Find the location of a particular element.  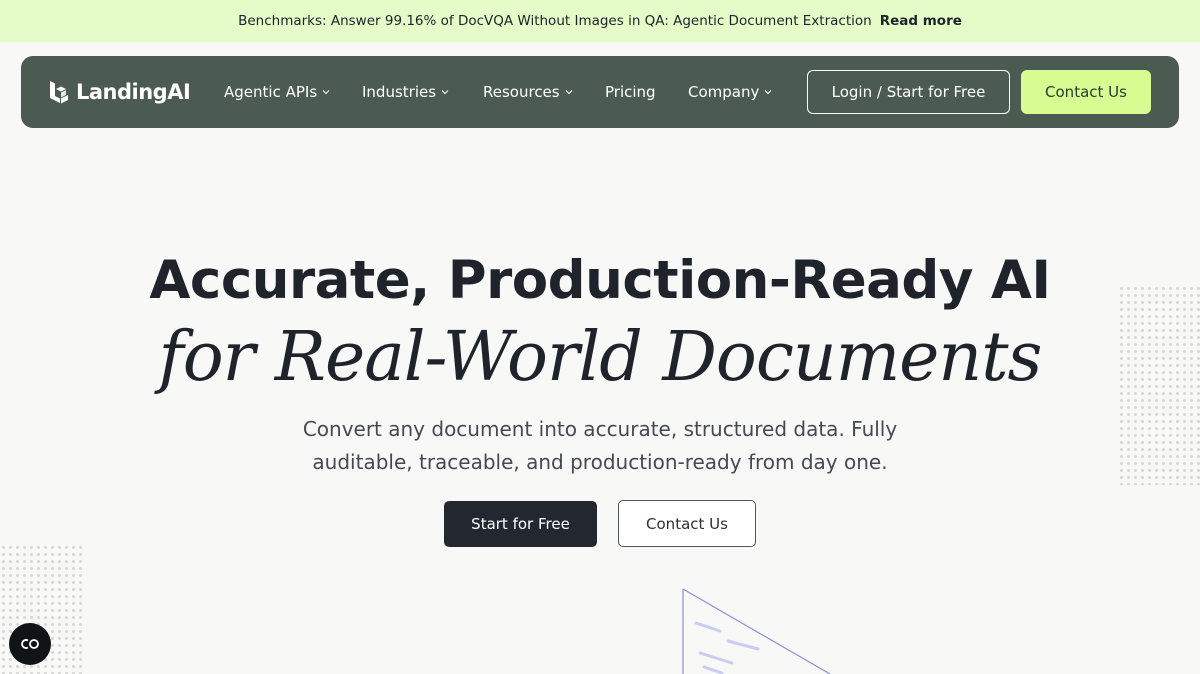

banner-read-more-link: Read more is located at coordinates (921, 21).